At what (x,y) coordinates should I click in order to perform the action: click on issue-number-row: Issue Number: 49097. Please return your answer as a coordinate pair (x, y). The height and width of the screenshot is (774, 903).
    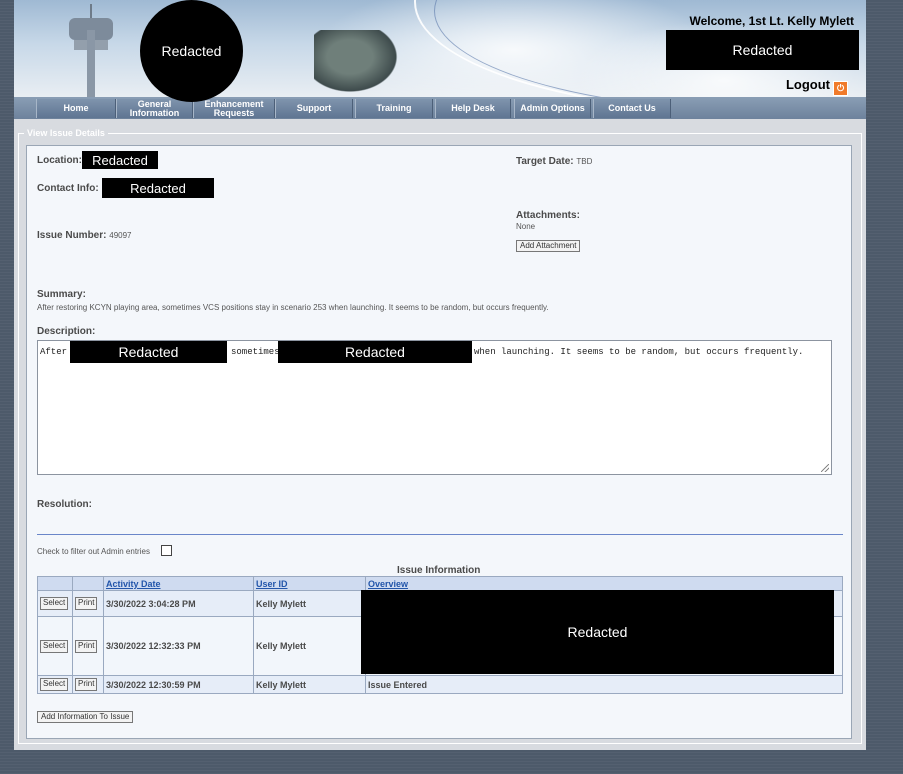
    Looking at the image, I should click on (84, 235).